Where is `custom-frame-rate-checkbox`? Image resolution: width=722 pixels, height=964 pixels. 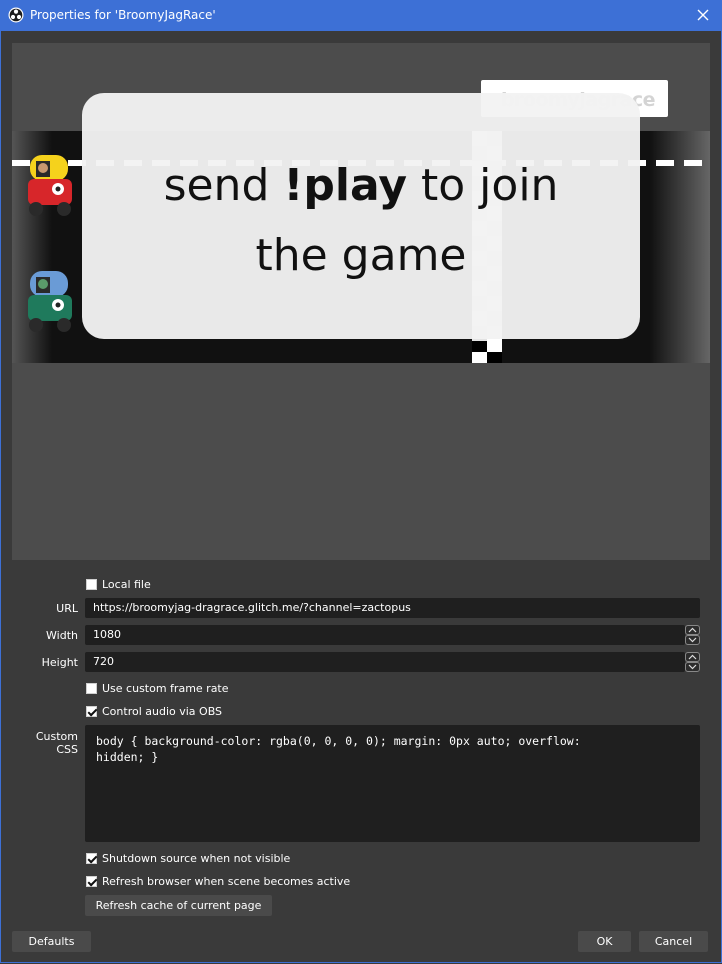
custom-frame-rate-checkbox is located at coordinates (91, 688).